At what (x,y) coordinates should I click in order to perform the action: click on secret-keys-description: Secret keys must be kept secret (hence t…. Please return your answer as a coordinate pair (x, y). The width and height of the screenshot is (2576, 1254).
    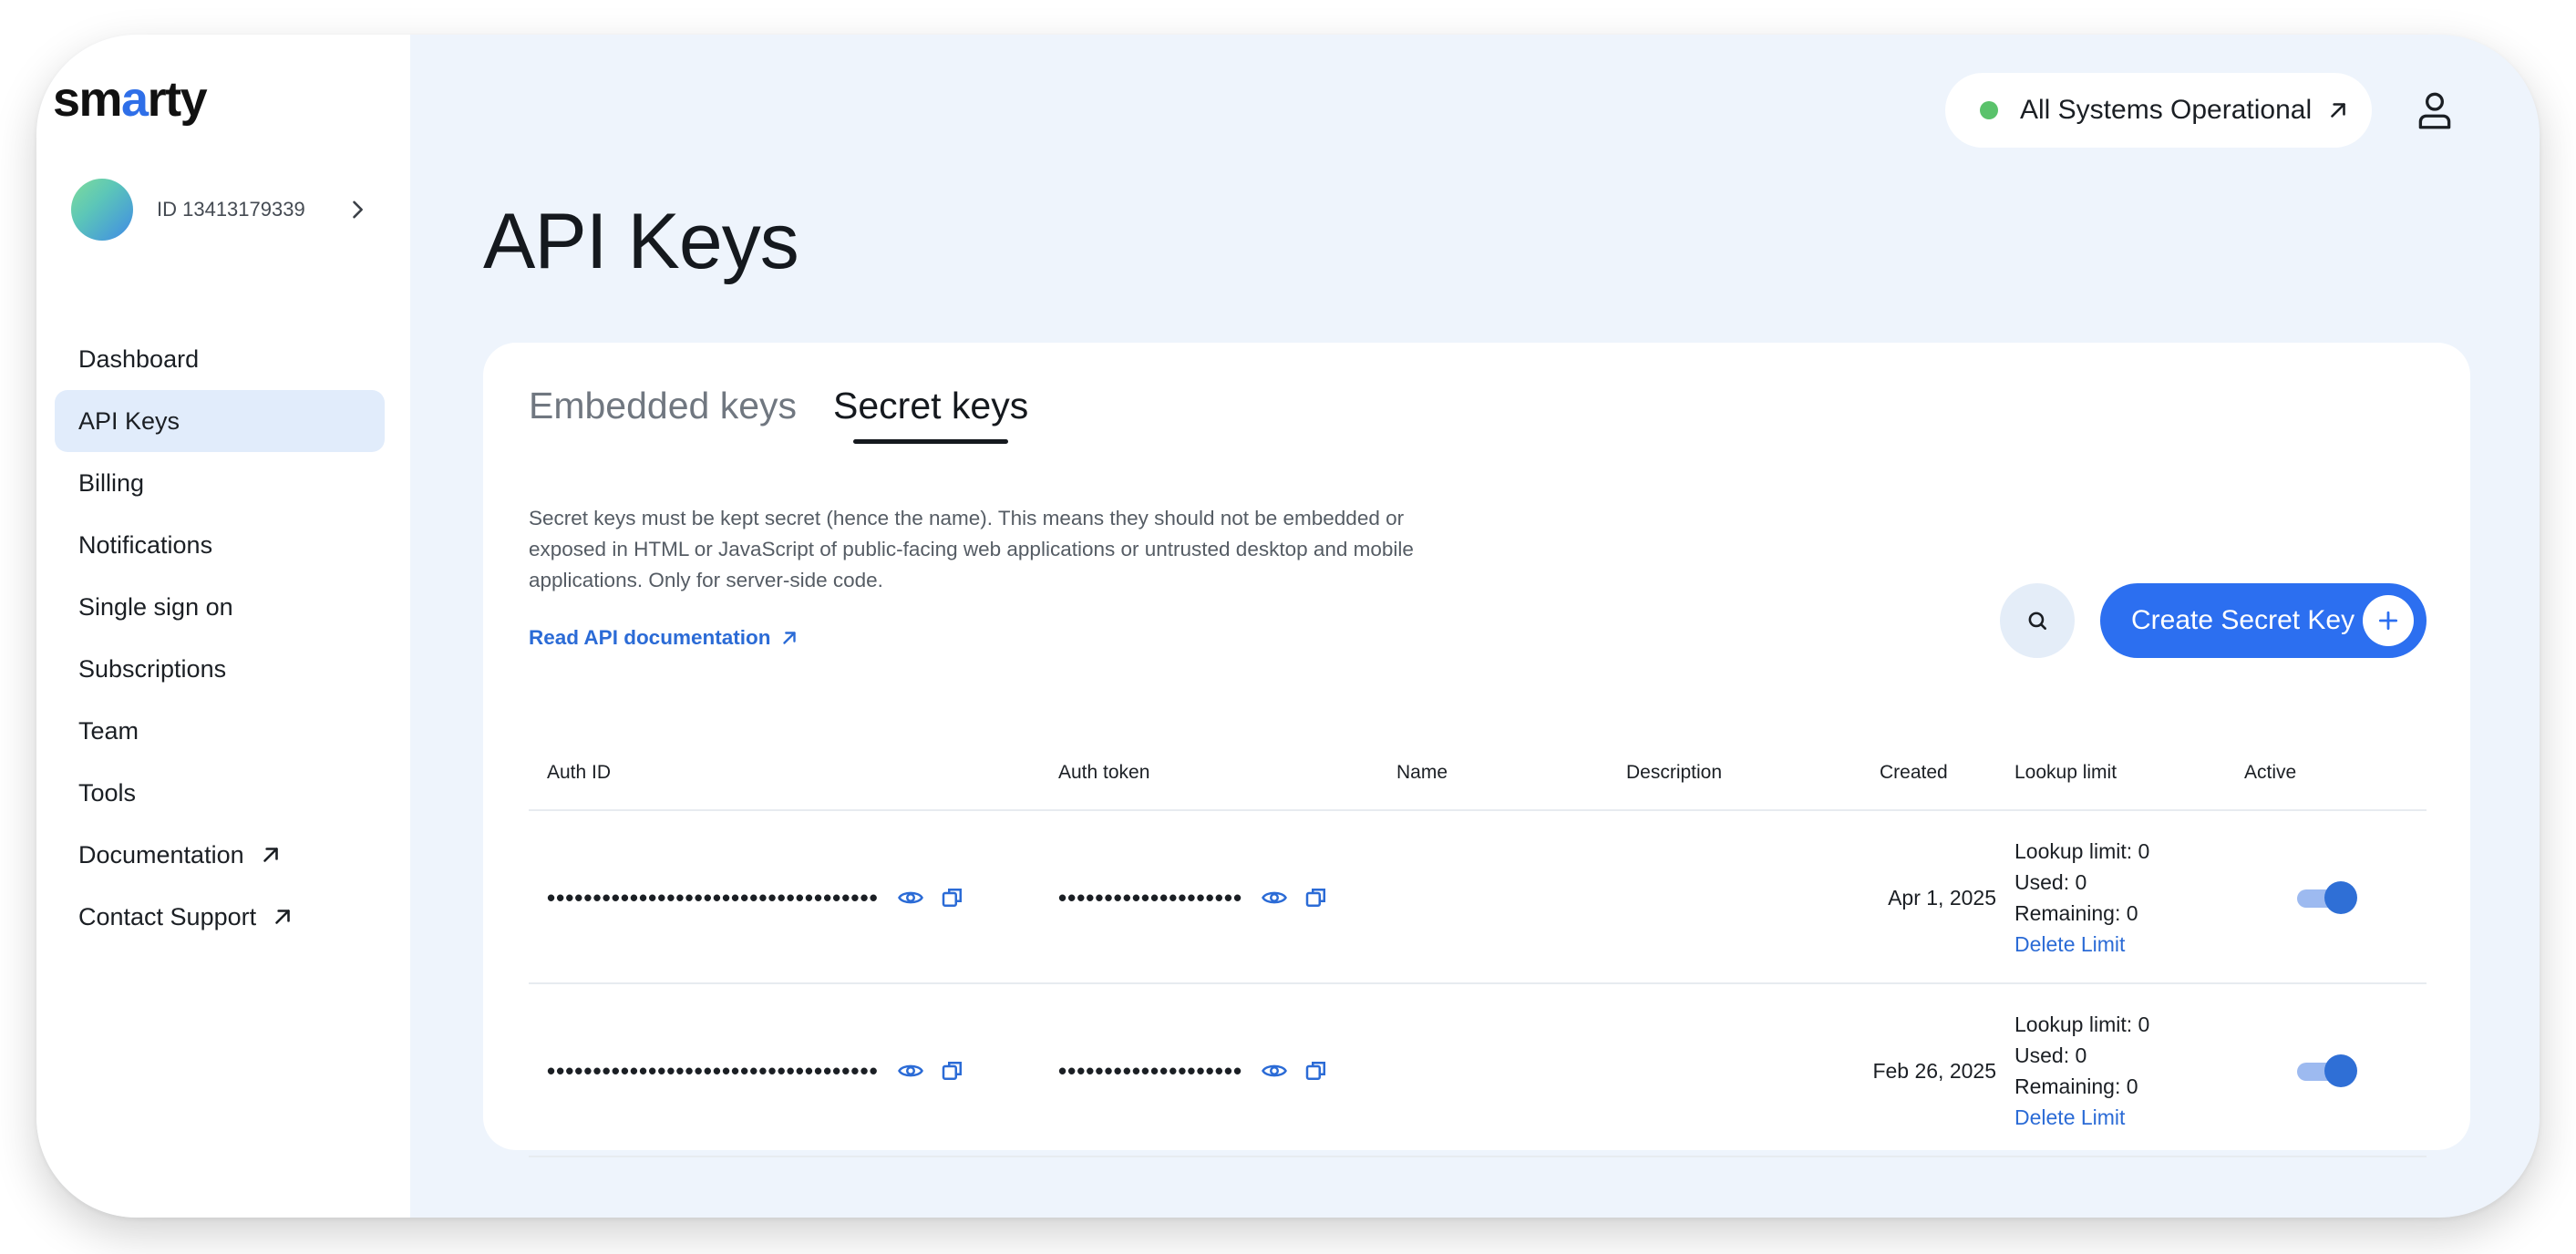
    Looking at the image, I should click on (971, 549).